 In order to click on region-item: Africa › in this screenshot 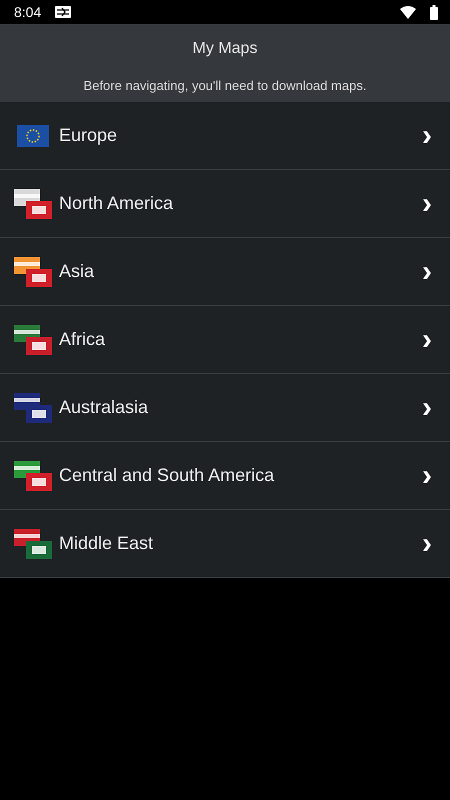, I will do `click(225, 340)`.